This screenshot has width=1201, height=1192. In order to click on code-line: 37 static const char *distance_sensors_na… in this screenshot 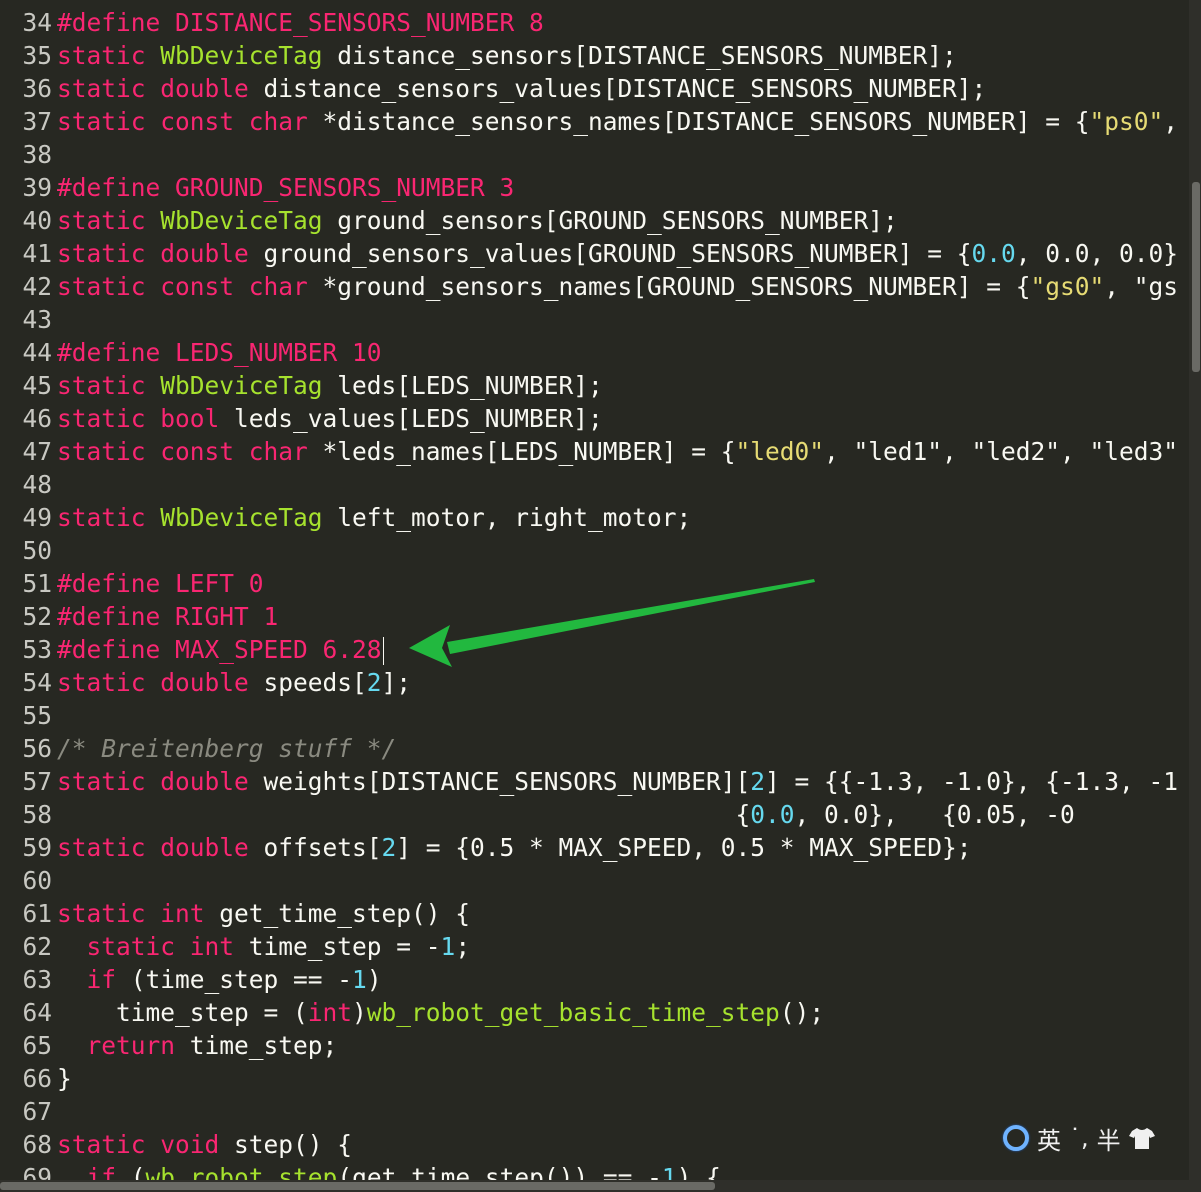, I will do `click(594, 121)`.